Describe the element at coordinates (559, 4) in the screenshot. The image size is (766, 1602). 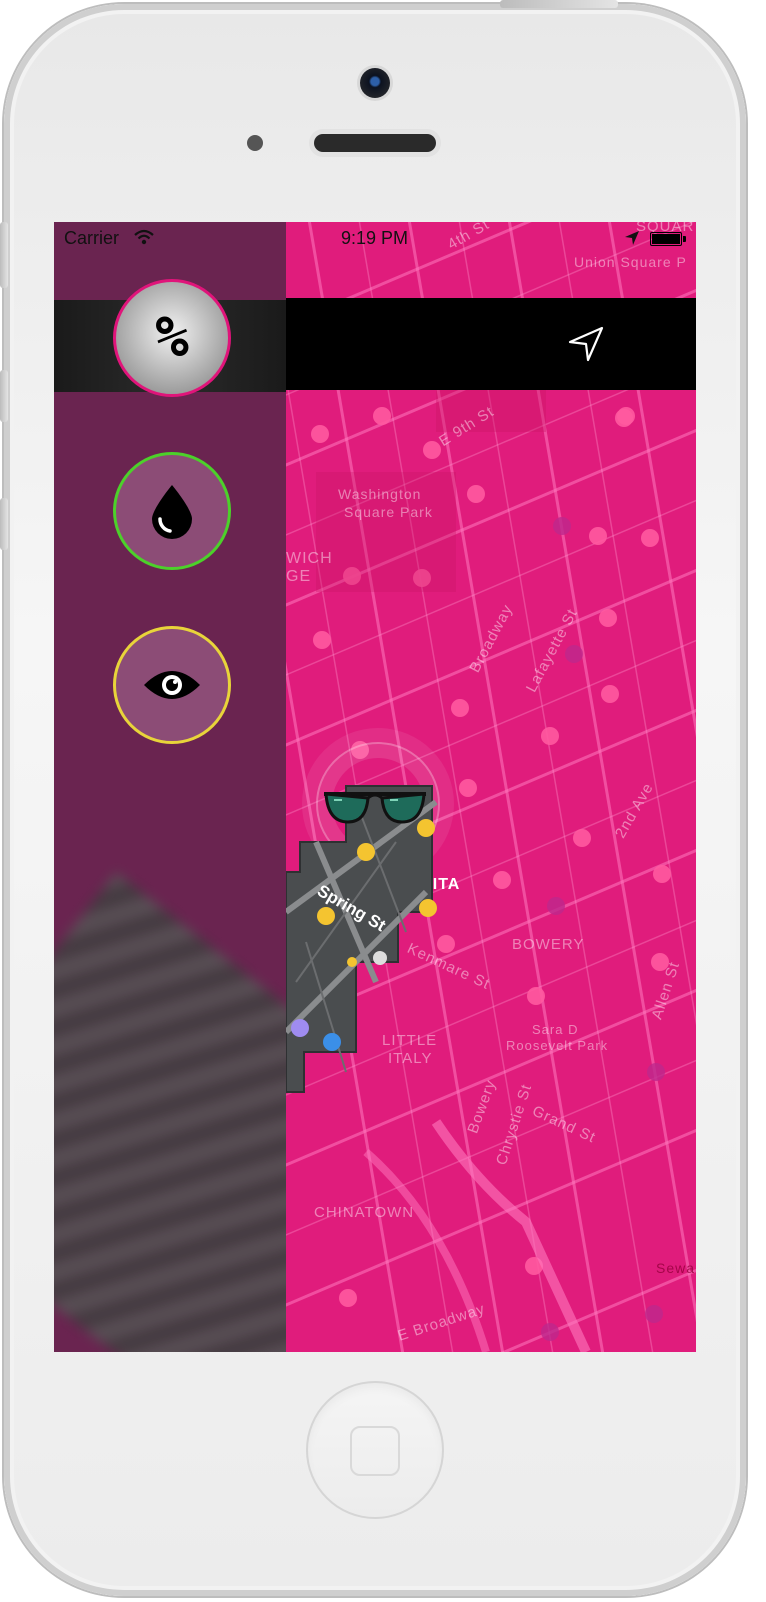
I see `power-button` at that location.